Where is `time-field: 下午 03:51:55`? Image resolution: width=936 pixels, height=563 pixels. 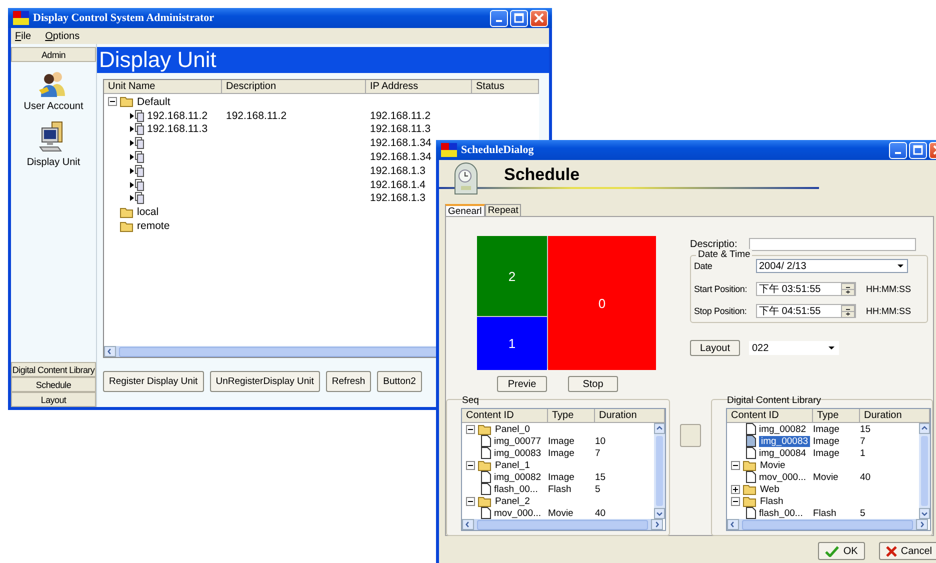 time-field: 下午 03:51:55 is located at coordinates (806, 289).